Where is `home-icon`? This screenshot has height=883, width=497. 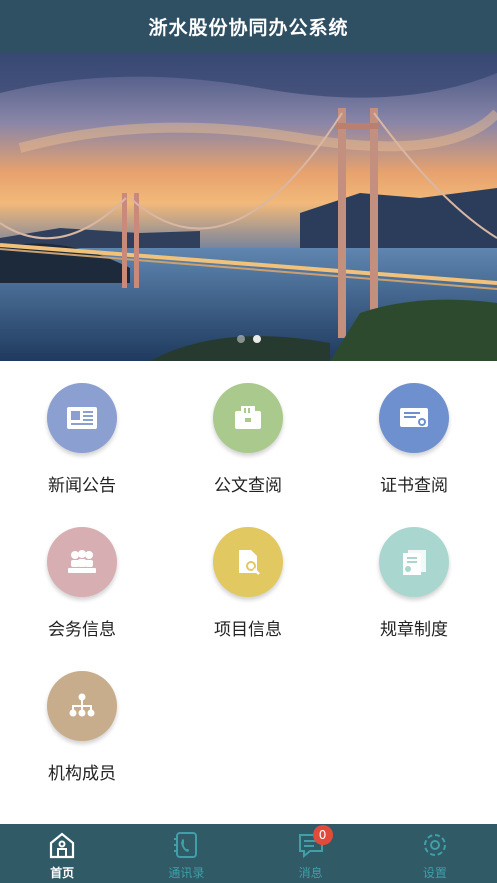
home-icon is located at coordinates (62, 845).